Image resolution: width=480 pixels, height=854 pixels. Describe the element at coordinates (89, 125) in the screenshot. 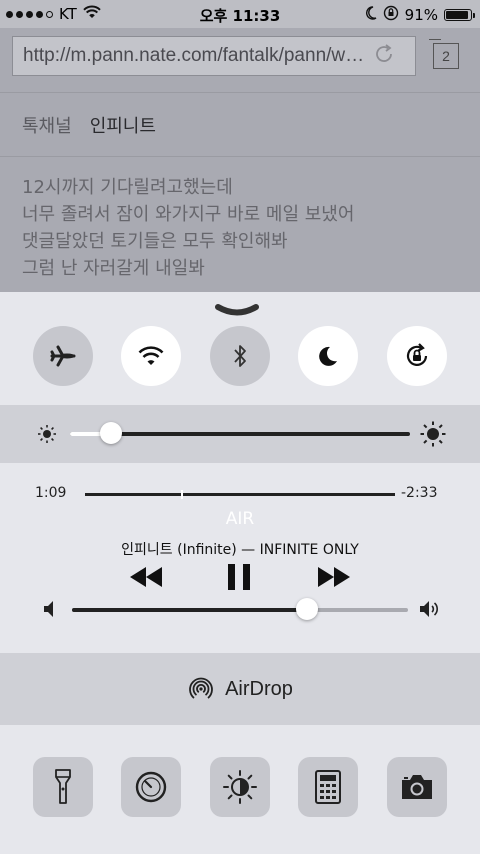

I see `breadcrumb: 톡채널 인피니트` at that location.